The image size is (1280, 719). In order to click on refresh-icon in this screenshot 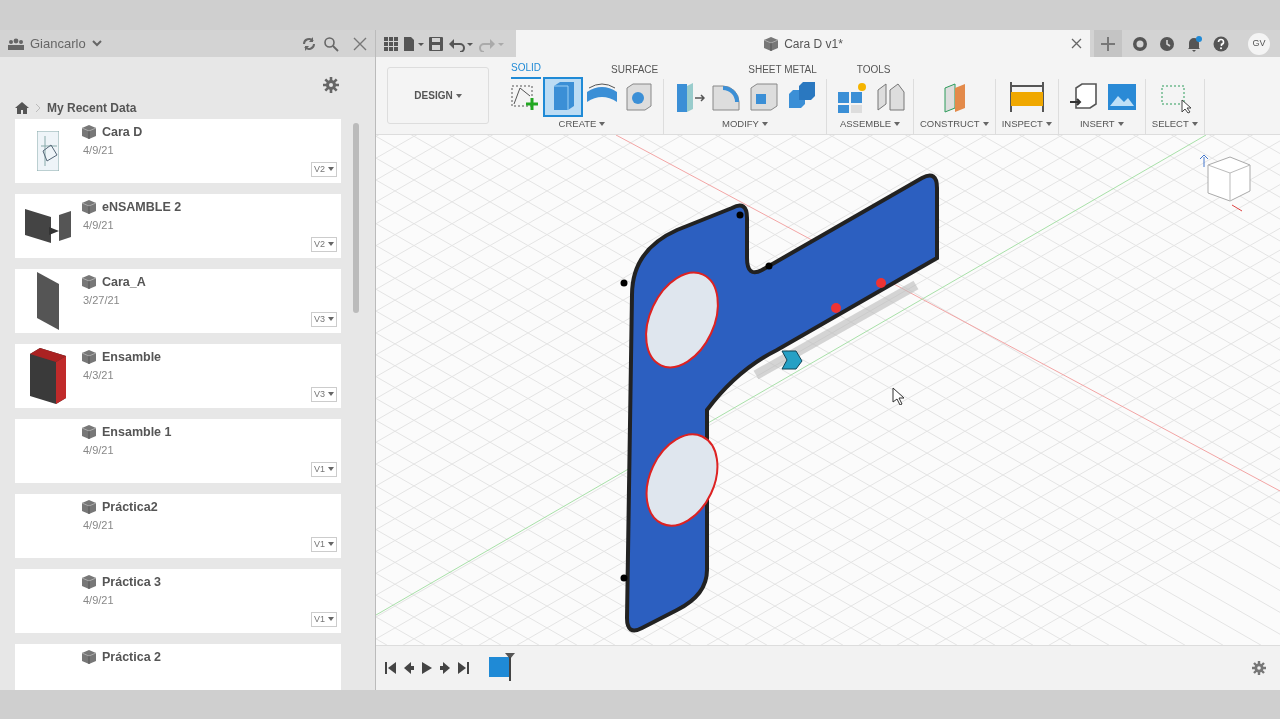, I will do `click(309, 43)`.